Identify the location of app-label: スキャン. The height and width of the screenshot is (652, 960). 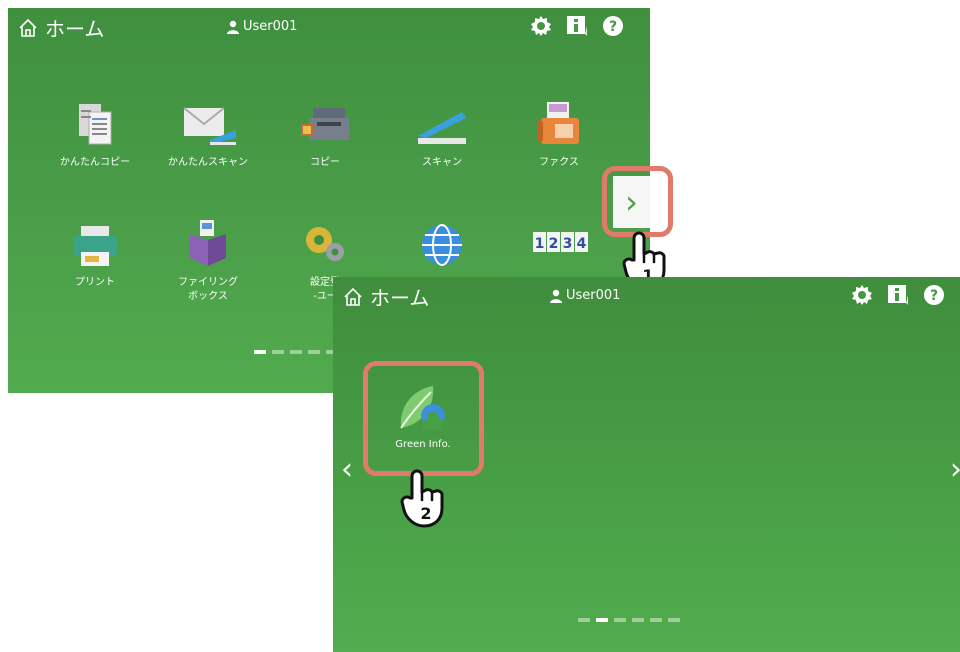
(442, 162).